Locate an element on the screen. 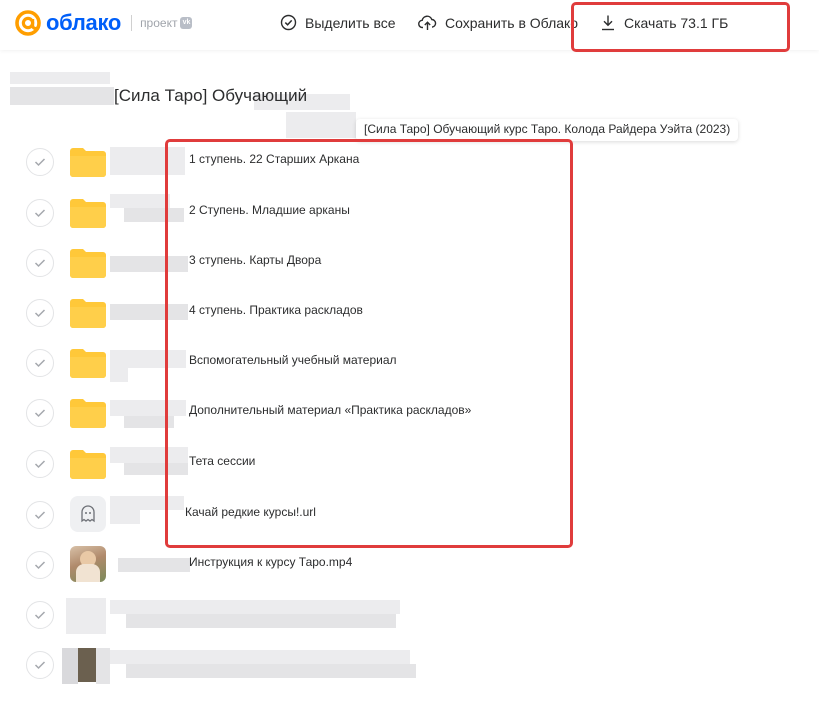 The height and width of the screenshot is (726, 819). download-button: Скачать 73.1 ГБ is located at coordinates (664, 22).